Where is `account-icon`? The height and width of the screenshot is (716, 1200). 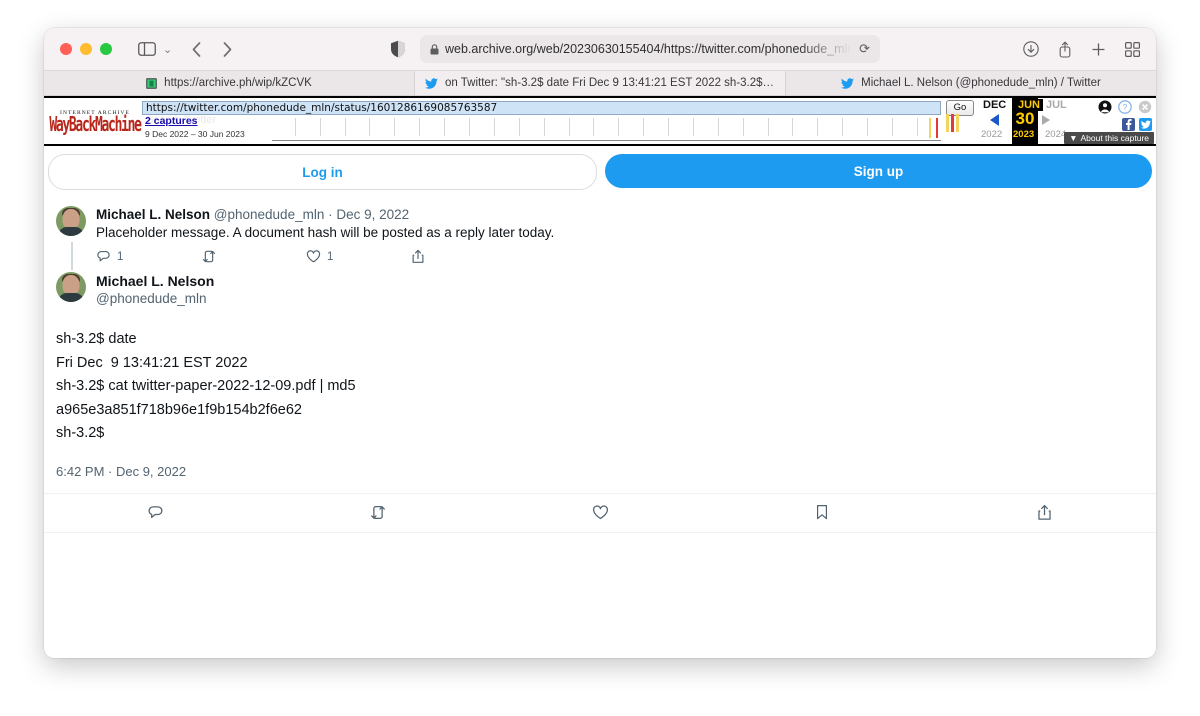 account-icon is located at coordinates (1105, 107).